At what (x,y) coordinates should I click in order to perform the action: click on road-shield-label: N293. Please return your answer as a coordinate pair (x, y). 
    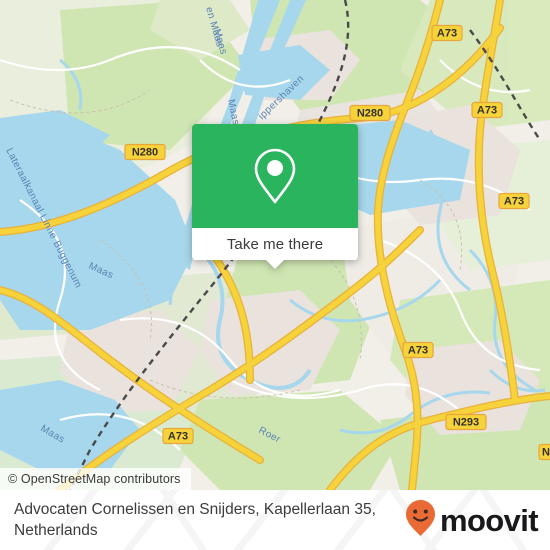
    Looking at the image, I should click on (466, 423).